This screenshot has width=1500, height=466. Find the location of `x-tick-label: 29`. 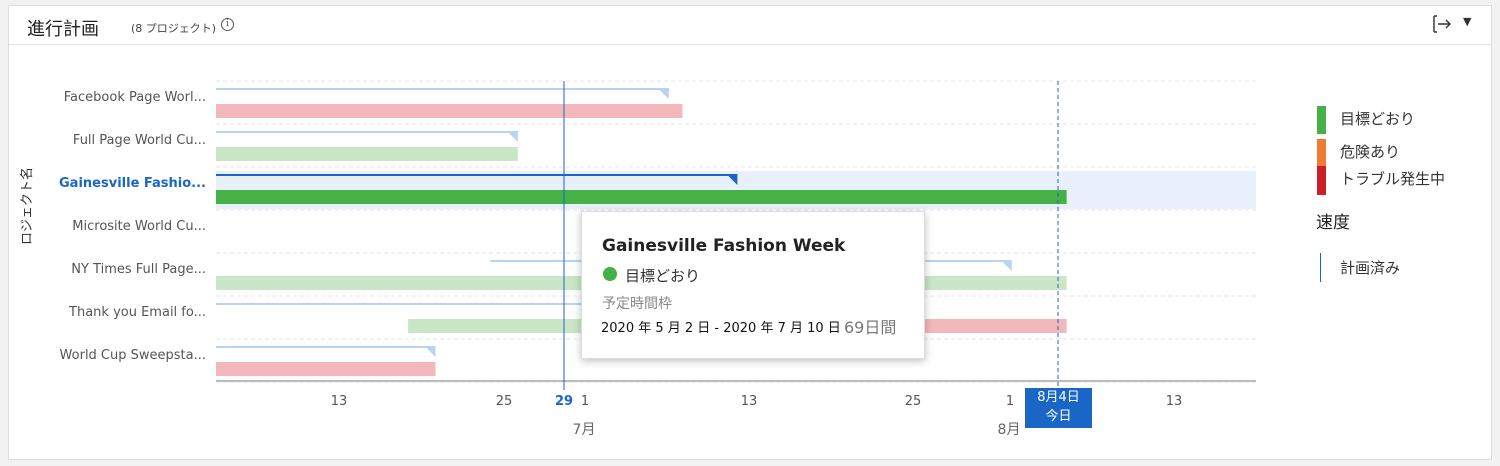

x-tick-label: 29 is located at coordinates (564, 401).